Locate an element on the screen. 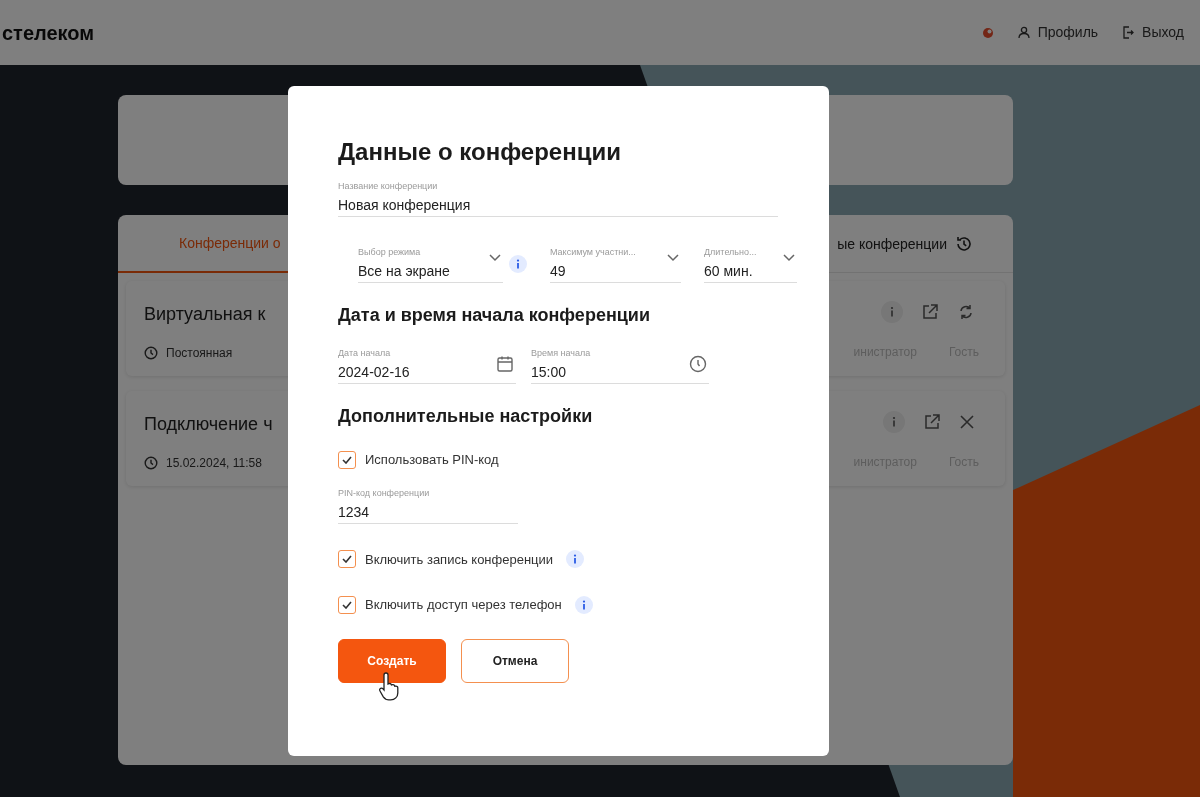 The height and width of the screenshot is (797, 1200). field-label: Время начала is located at coordinates (561, 353).